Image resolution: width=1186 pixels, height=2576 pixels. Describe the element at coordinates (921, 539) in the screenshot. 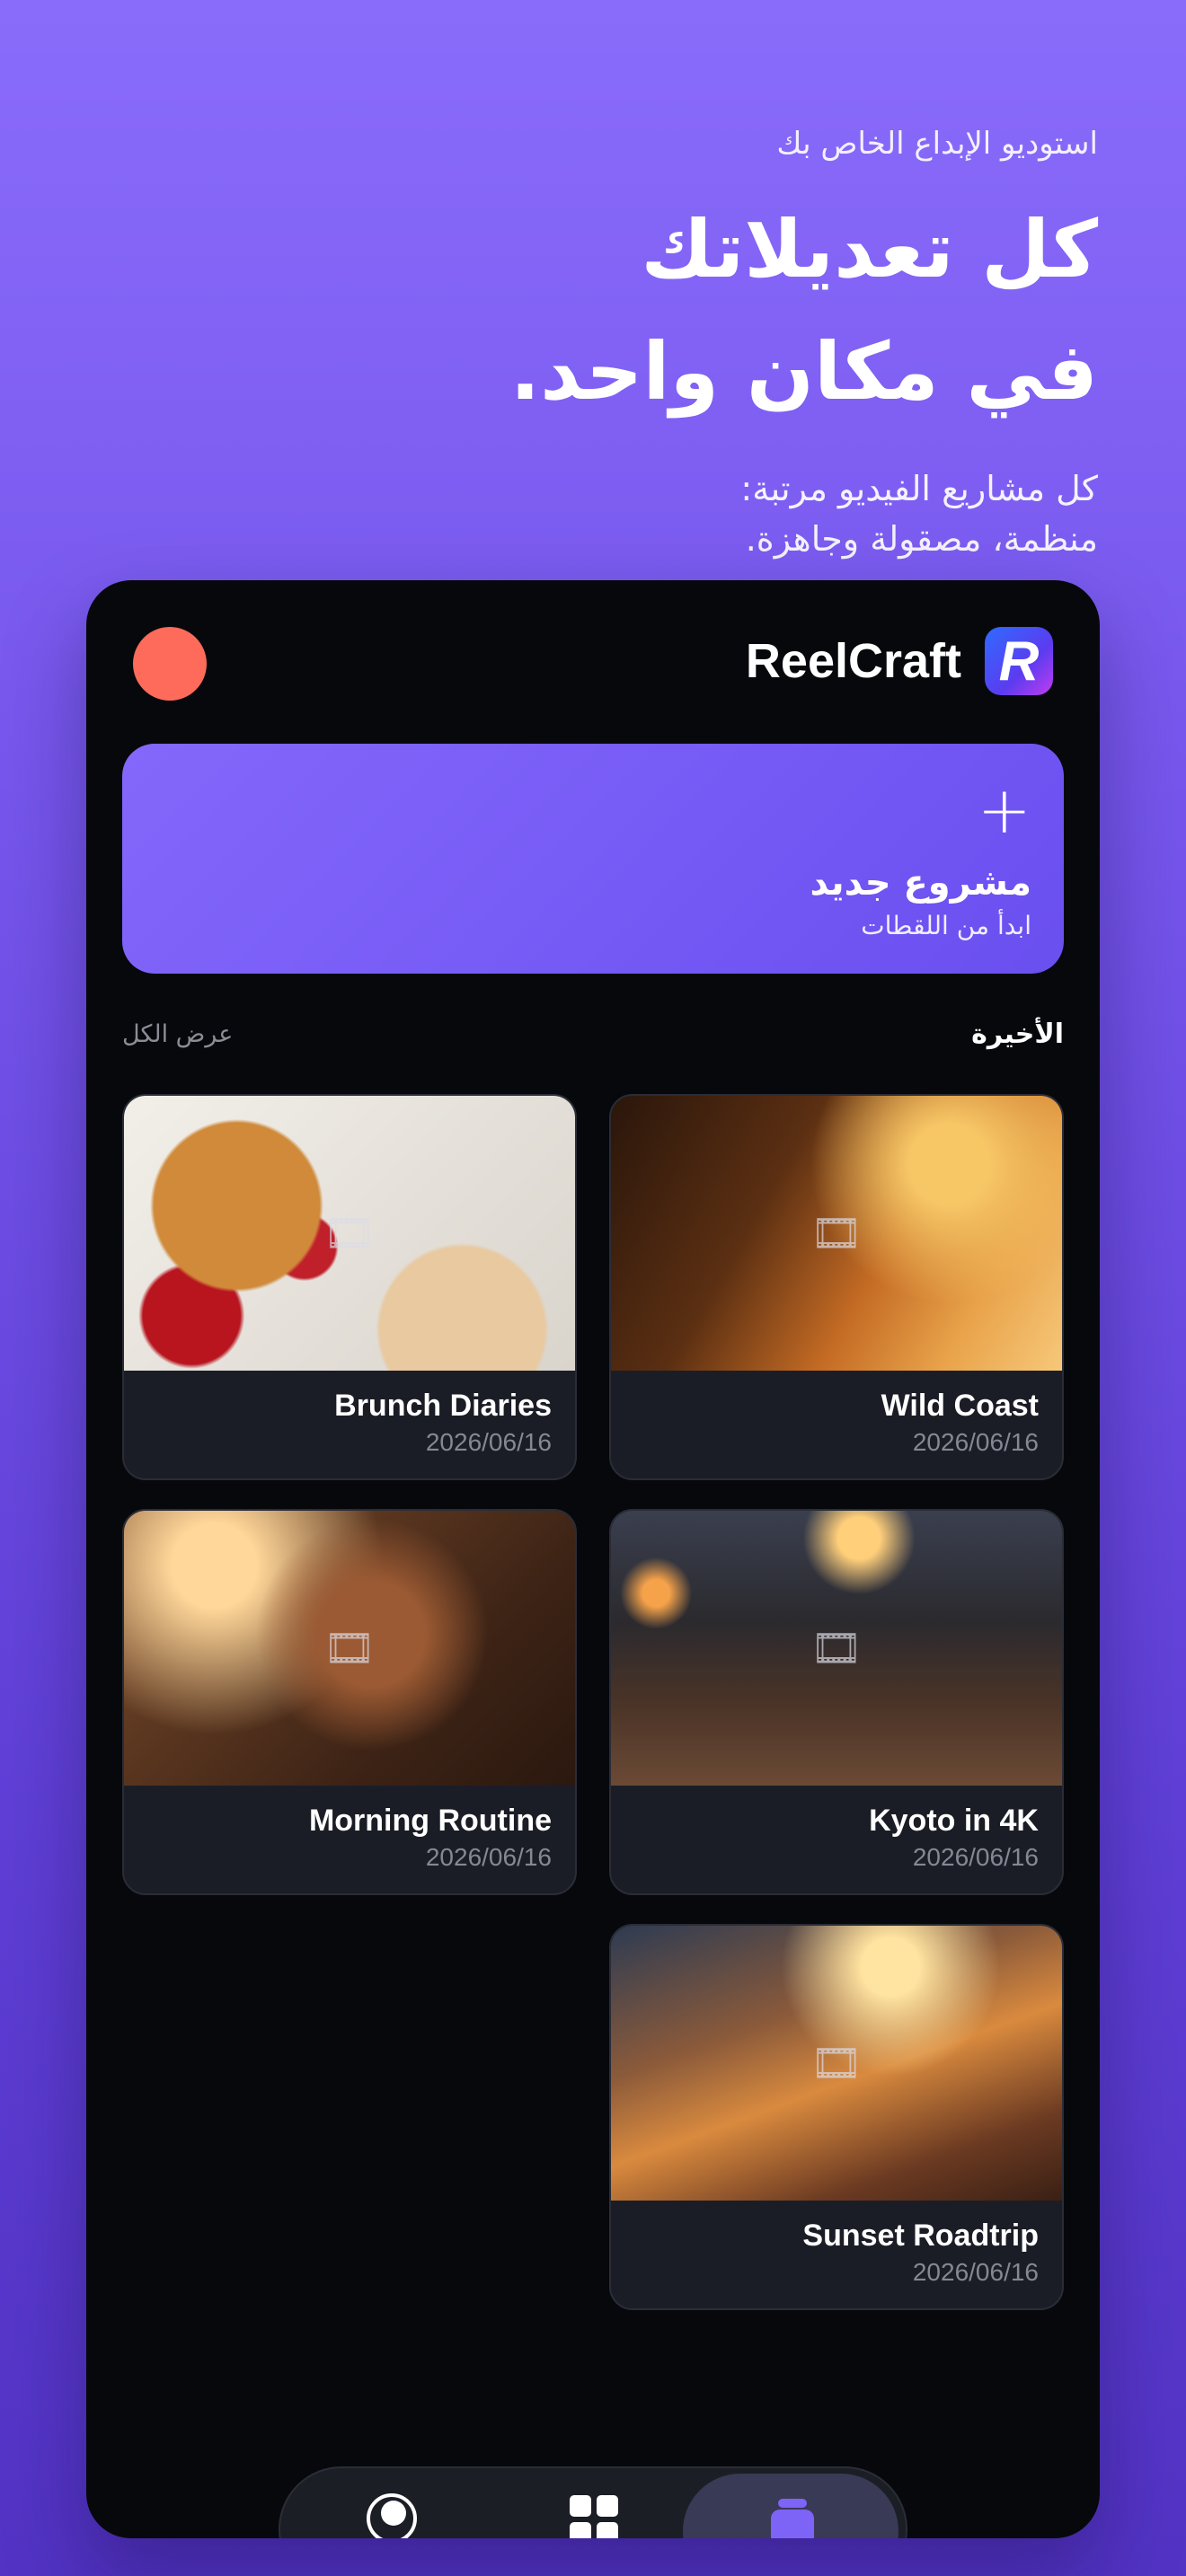

I see `hero-subtitle-line2: منظمة، مصقولة وجاهزة.` at that location.